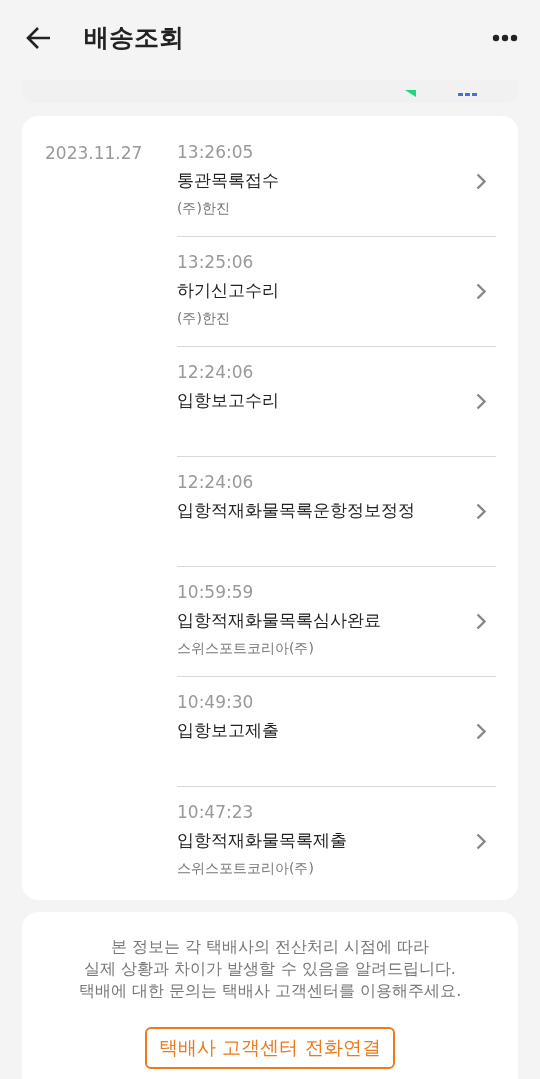 This screenshot has width=540, height=1079. Describe the element at coordinates (505, 37) in the screenshot. I see `more-icon` at that location.